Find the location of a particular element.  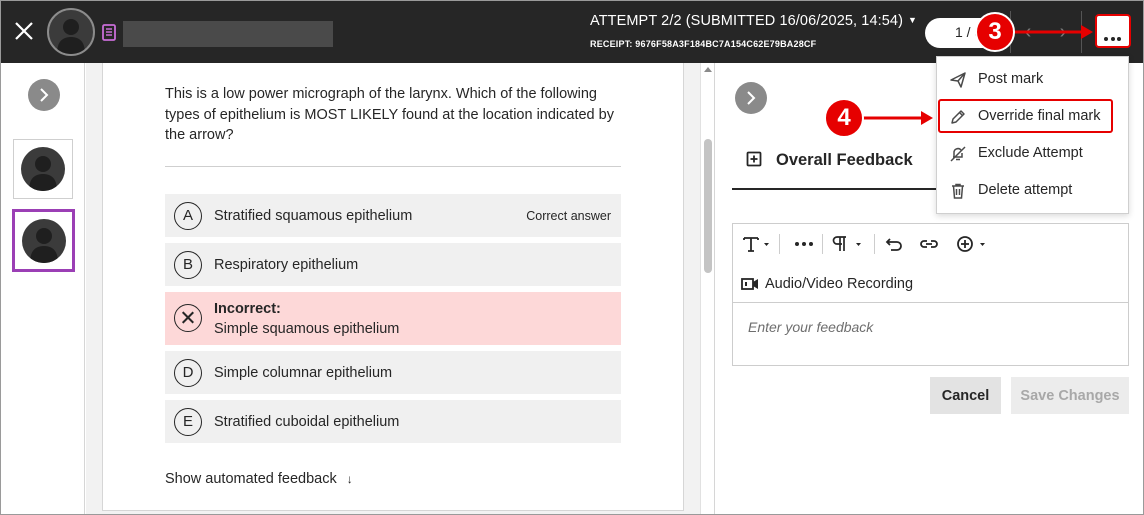

student-name-redacted is located at coordinates (228, 34).